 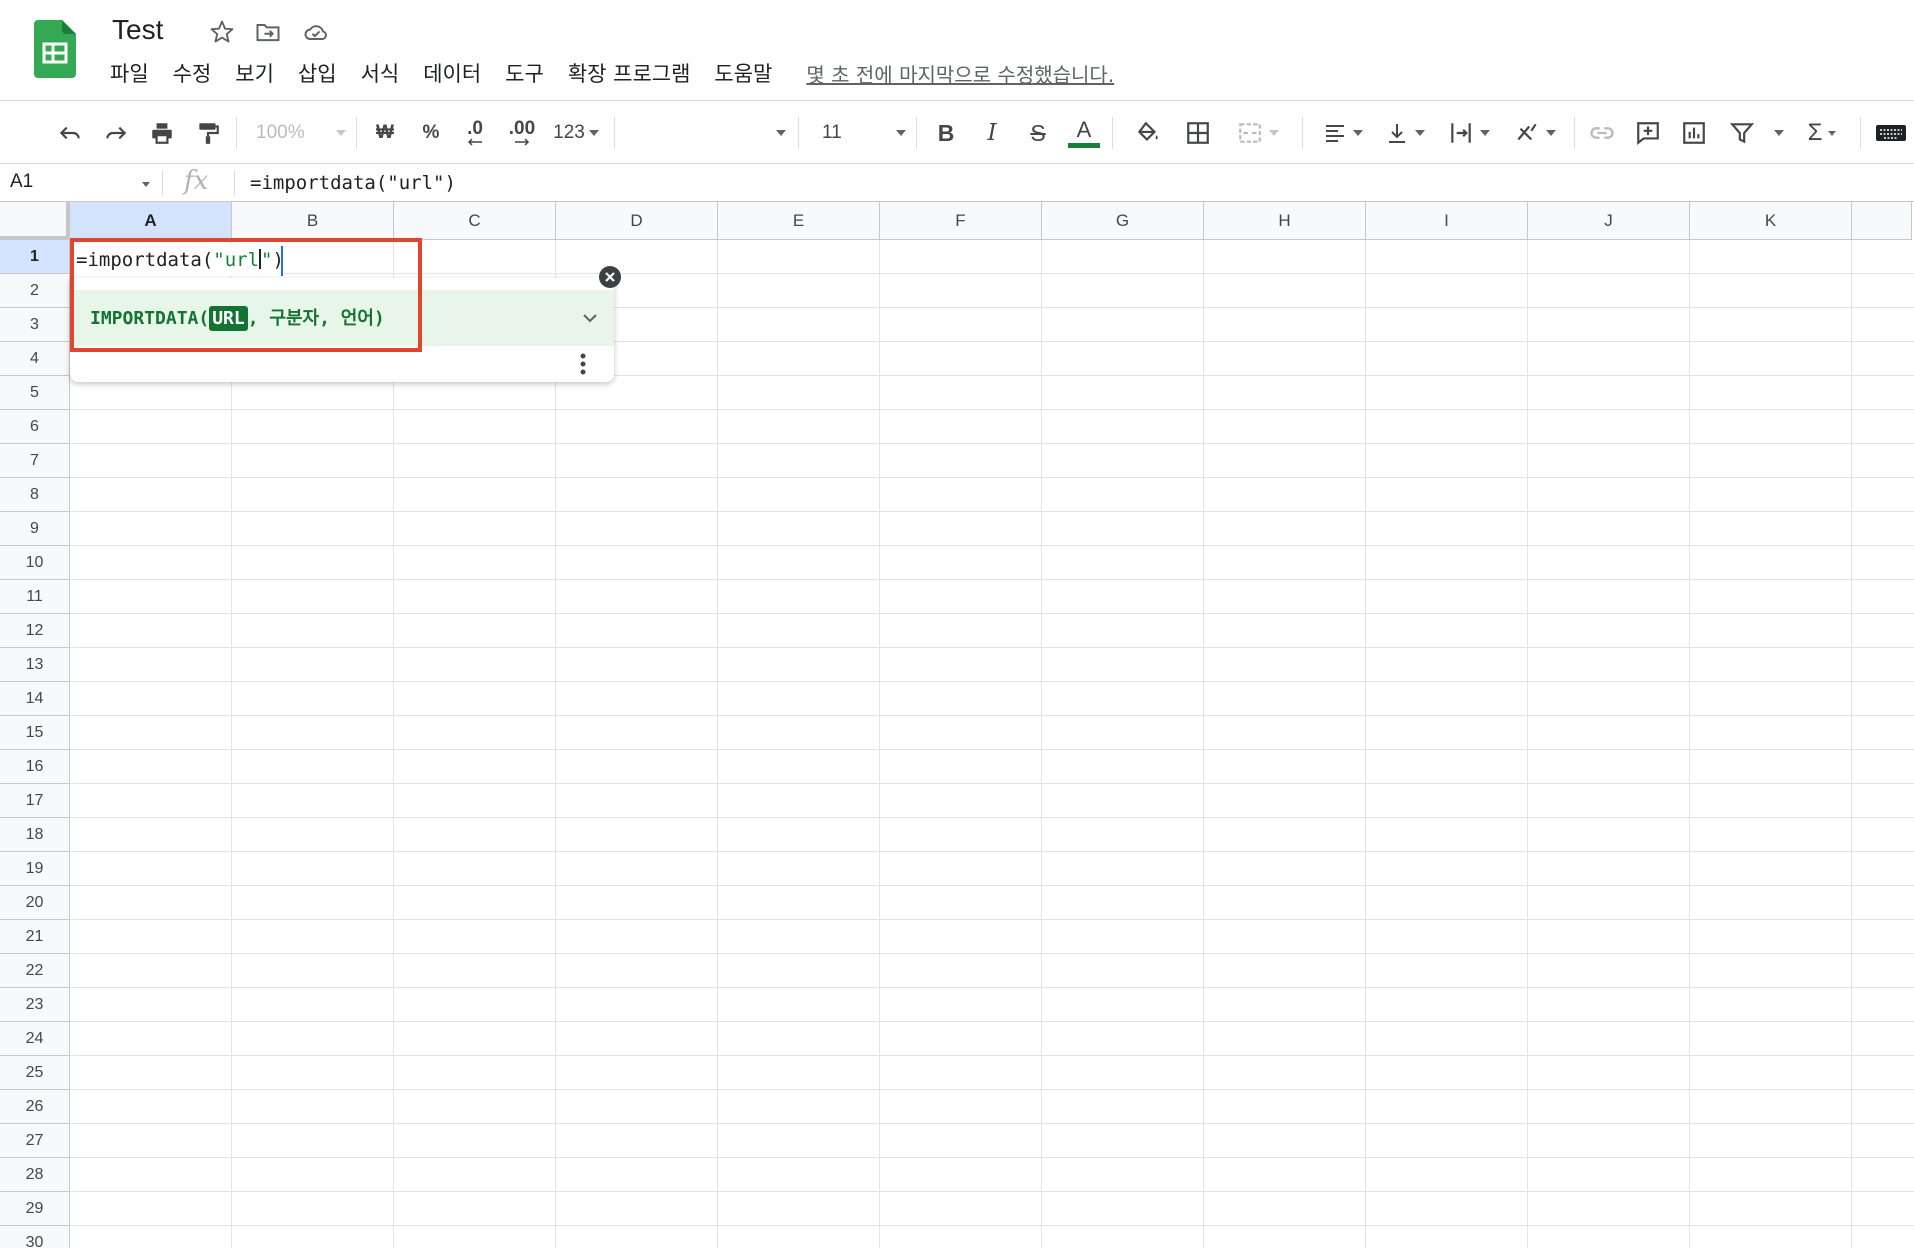 I want to click on menu-edit: 수정, so click(x=192, y=73).